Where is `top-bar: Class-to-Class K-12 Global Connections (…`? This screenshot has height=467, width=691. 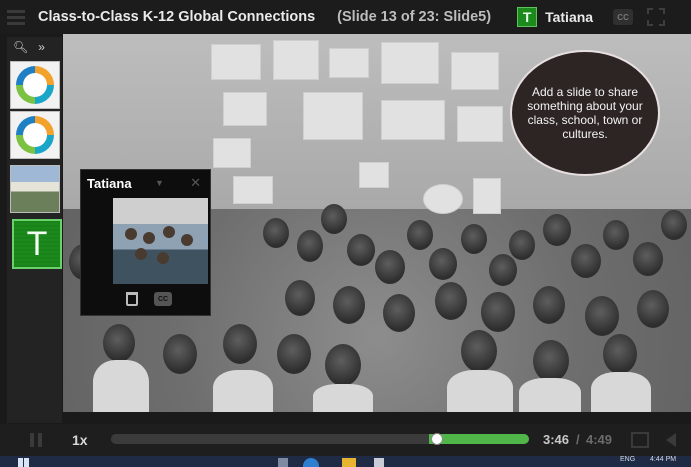
top-bar: Class-to-Class K-12 Global Connections (… is located at coordinates (345, 17).